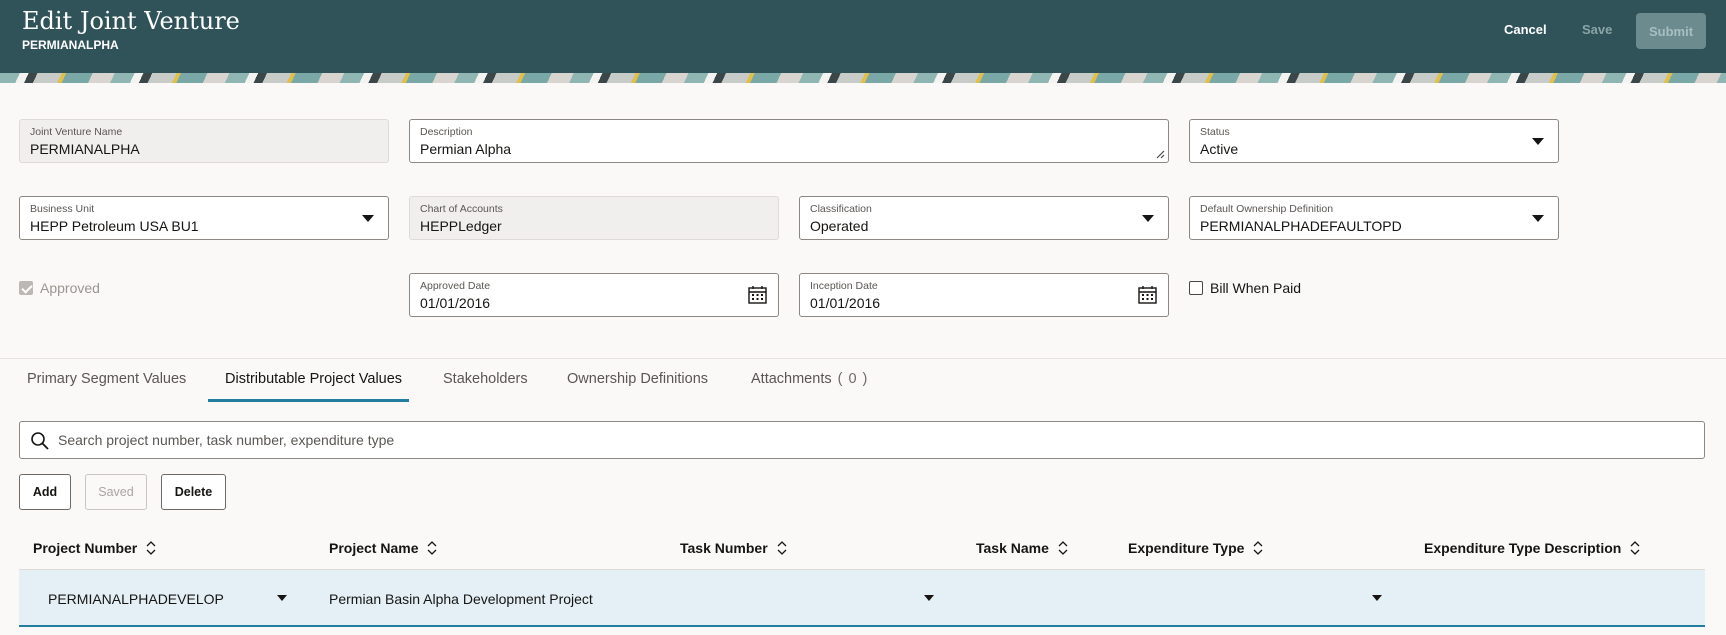  I want to click on tab-primary-segment-values: Primary Segment Values, so click(106, 379).